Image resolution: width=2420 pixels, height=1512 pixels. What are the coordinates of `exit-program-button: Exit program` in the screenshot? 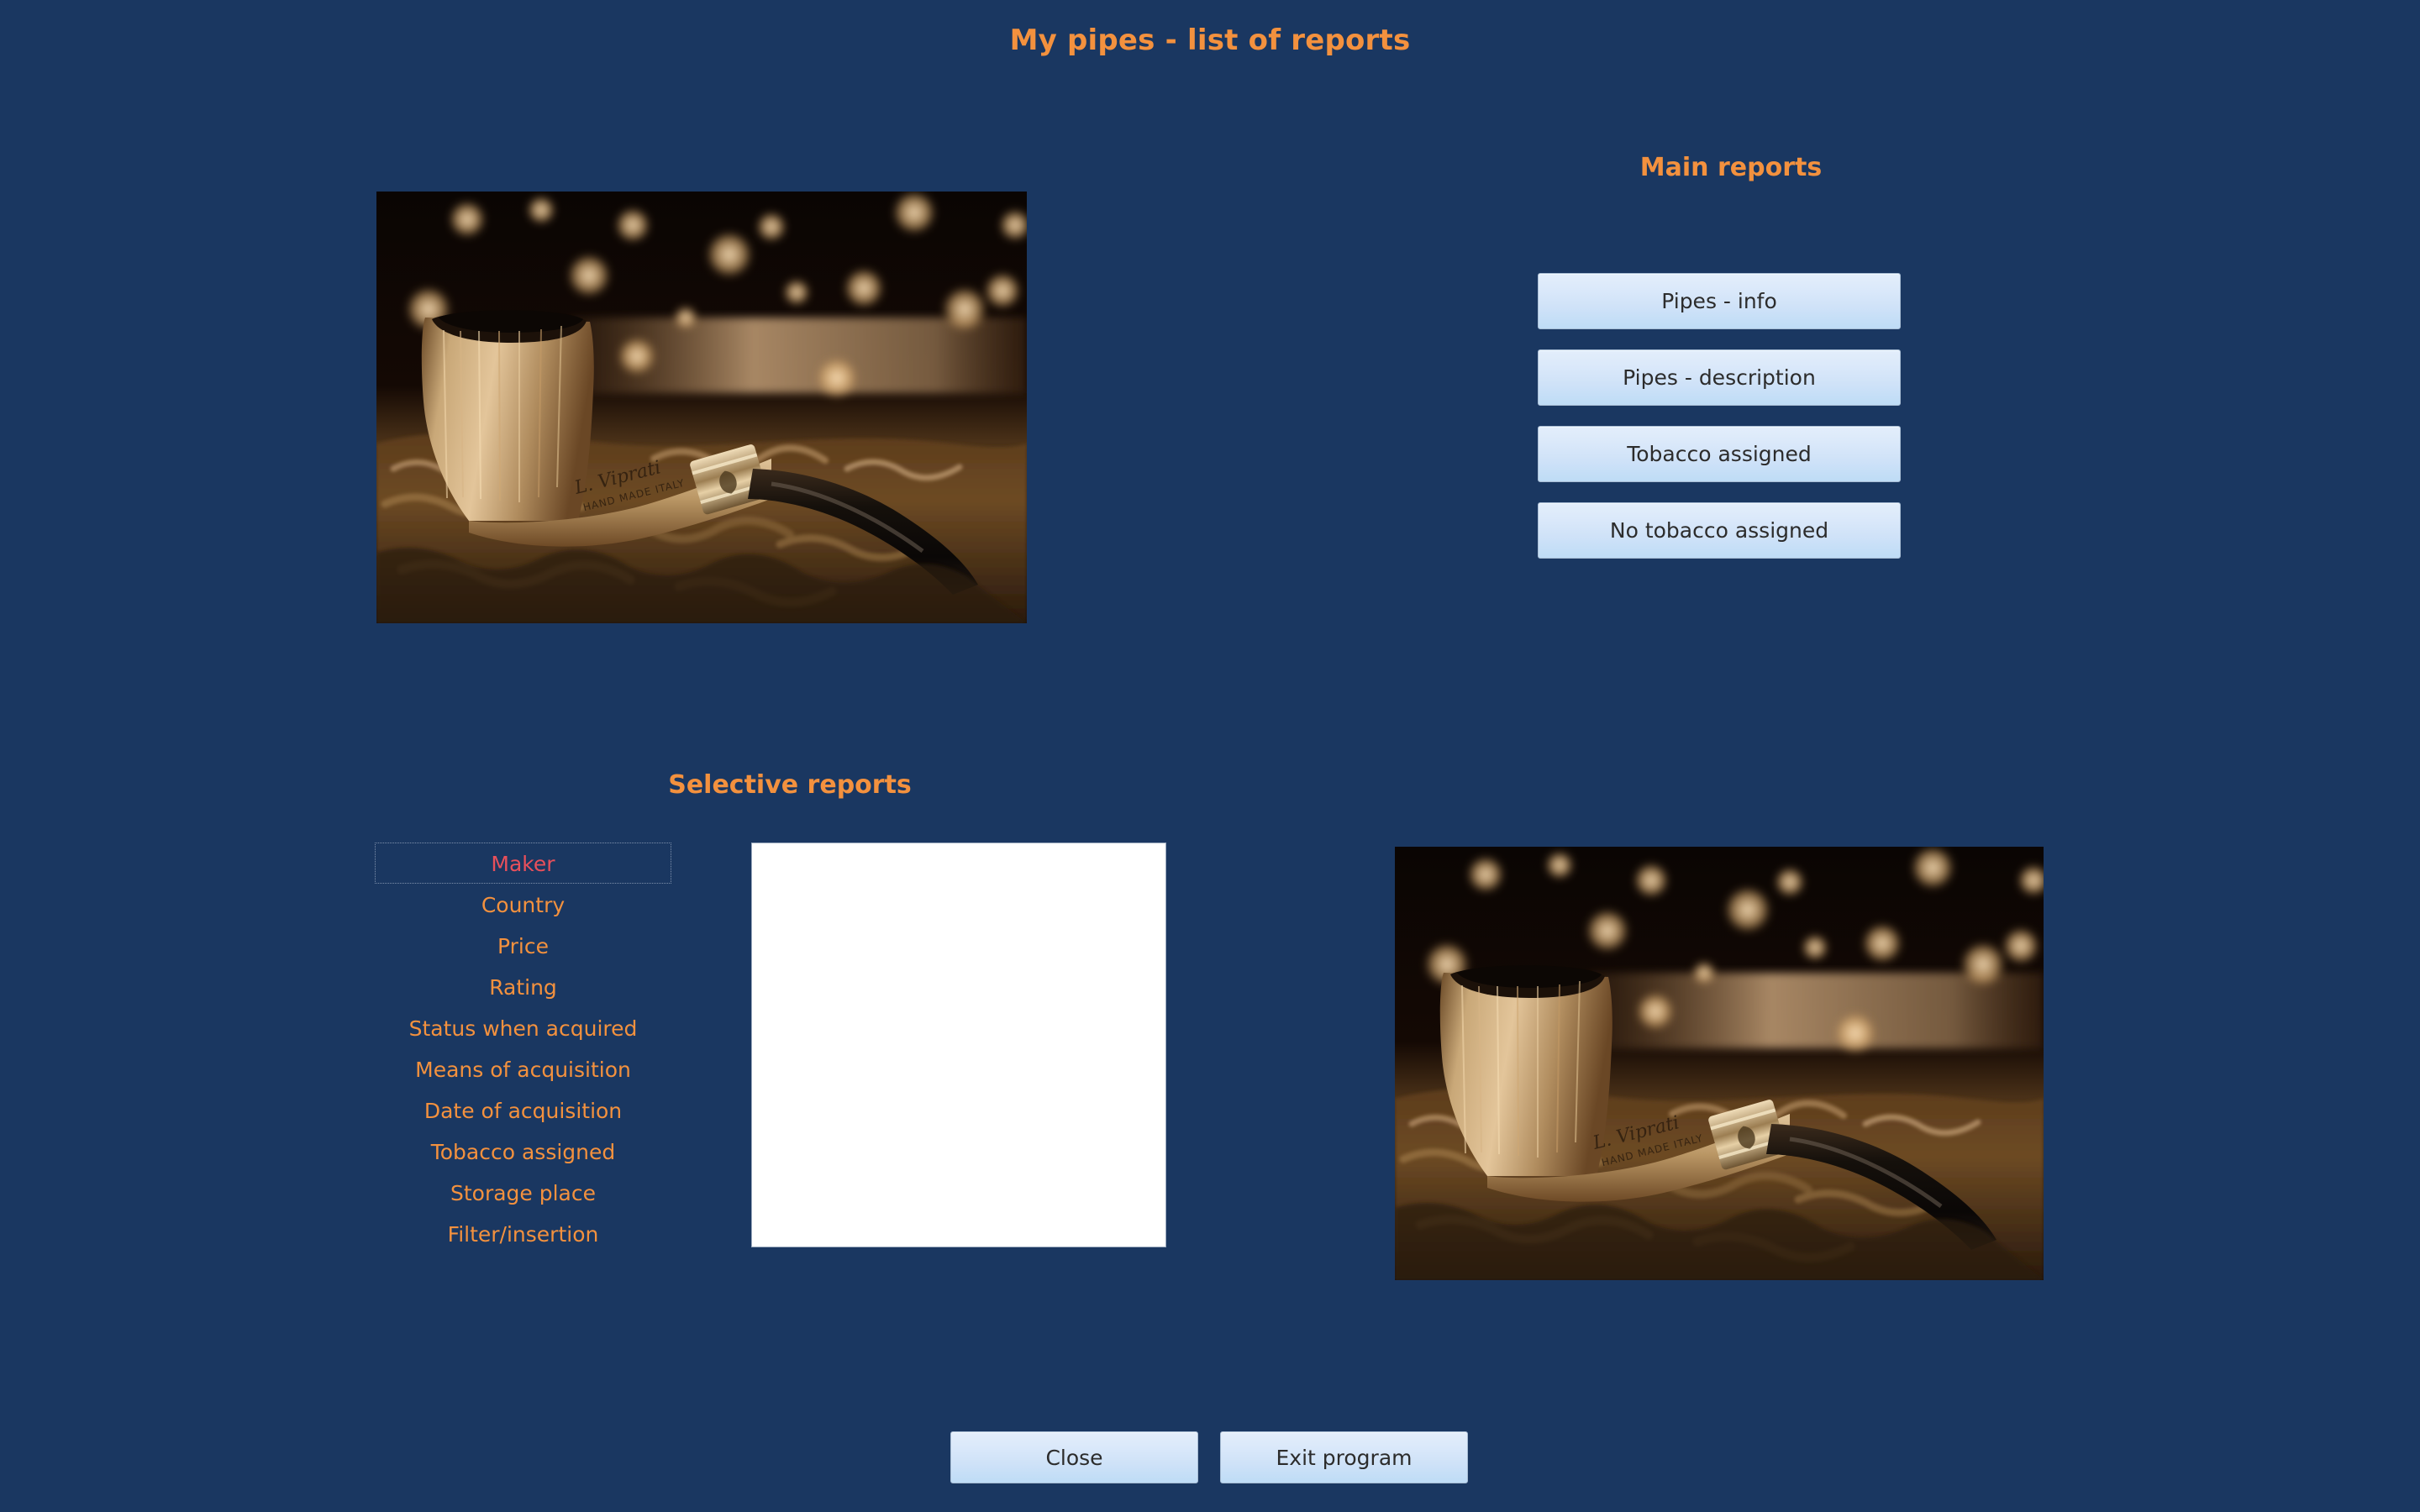 It's located at (1344, 1457).